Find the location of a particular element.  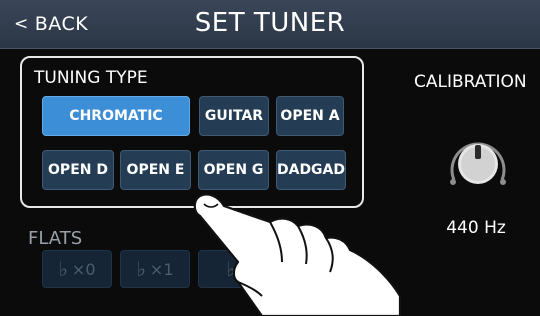

flats-x1-label: ×1 is located at coordinates (161, 269).